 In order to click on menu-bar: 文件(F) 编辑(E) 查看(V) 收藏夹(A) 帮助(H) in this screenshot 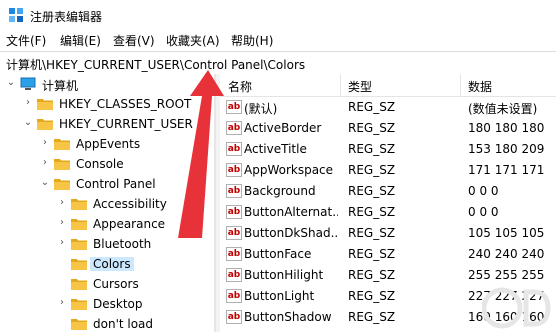, I will do `click(278, 40)`.